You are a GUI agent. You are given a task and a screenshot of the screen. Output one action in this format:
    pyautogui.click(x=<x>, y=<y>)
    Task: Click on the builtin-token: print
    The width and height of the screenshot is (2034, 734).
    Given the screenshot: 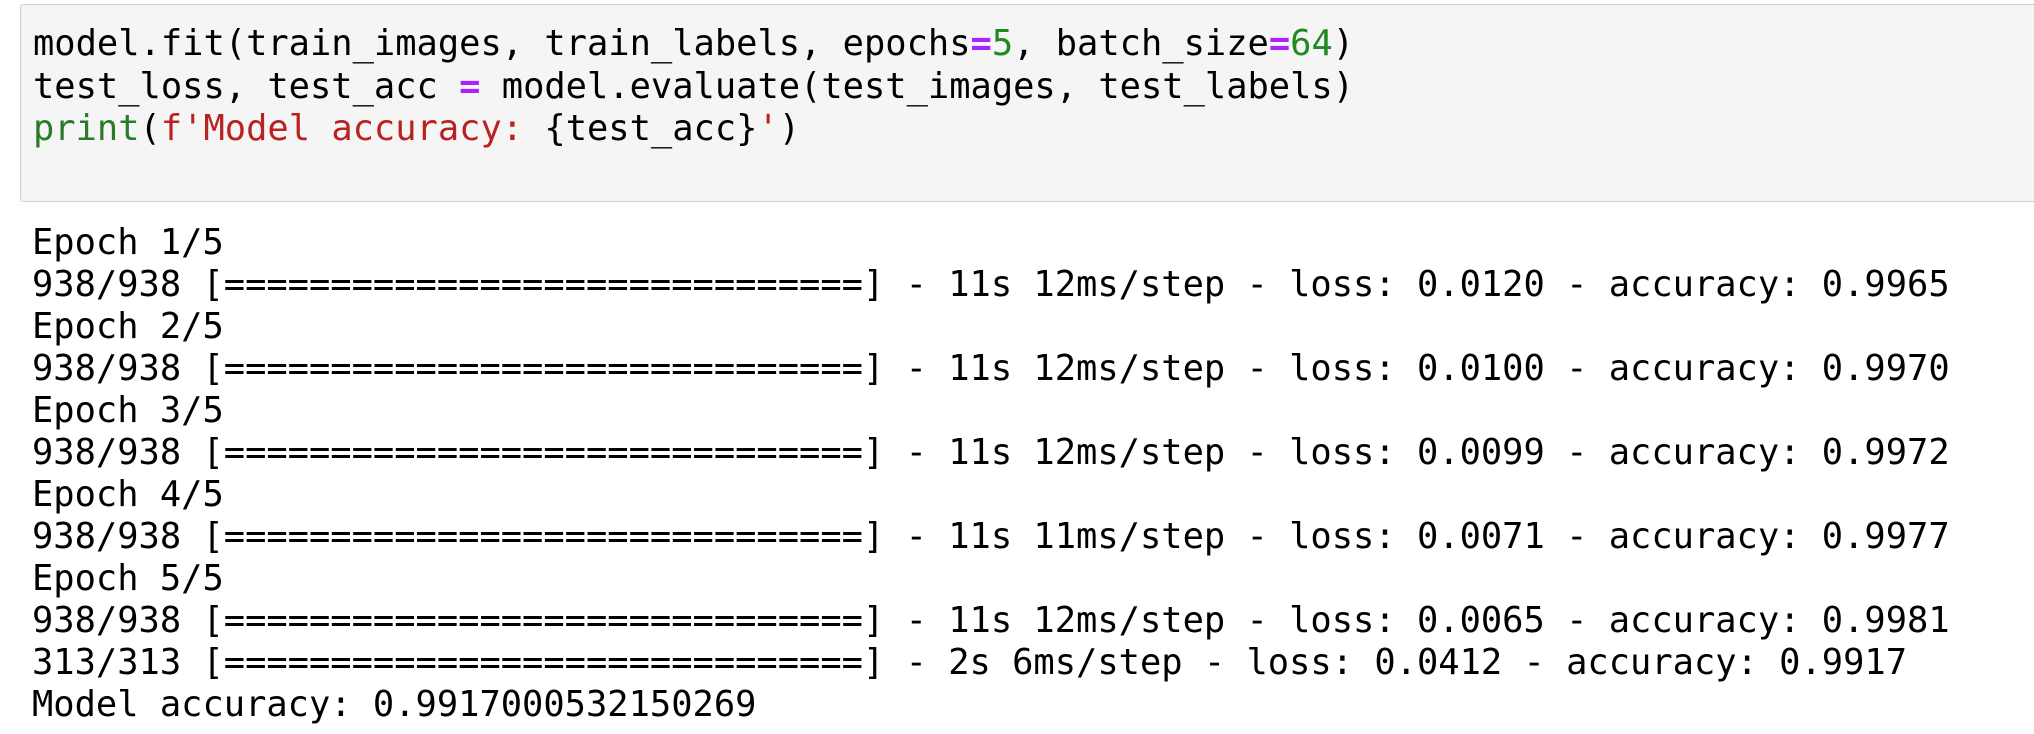 What is the action you would take?
    pyautogui.click(x=86, y=128)
    